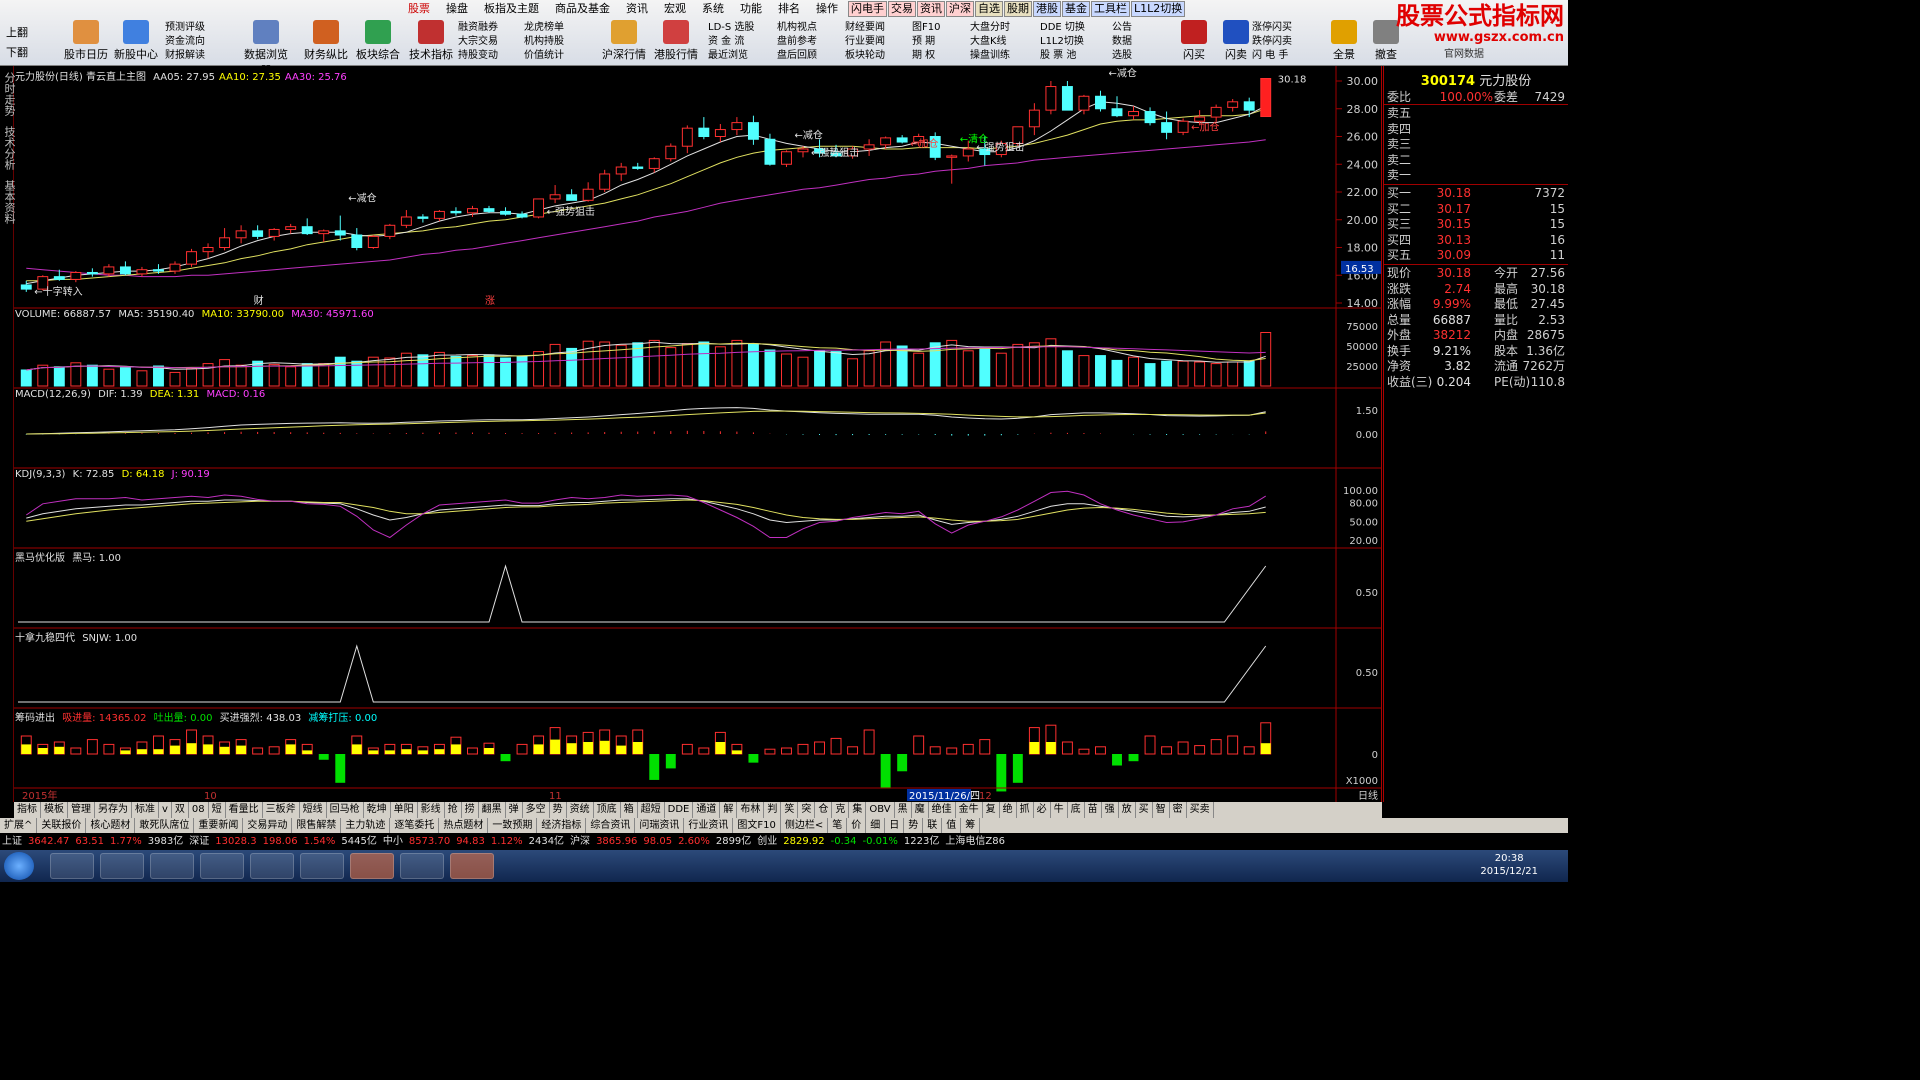  Describe the element at coordinates (377, 810) in the screenshot. I see `indicator-tab: 乾坤` at that location.